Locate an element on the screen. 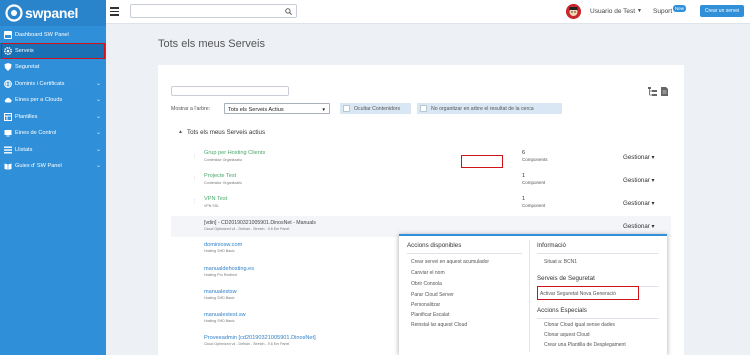 The width and height of the screenshot is (750, 355). sidebar-item-label: Llistats is located at coordinates (24, 150).